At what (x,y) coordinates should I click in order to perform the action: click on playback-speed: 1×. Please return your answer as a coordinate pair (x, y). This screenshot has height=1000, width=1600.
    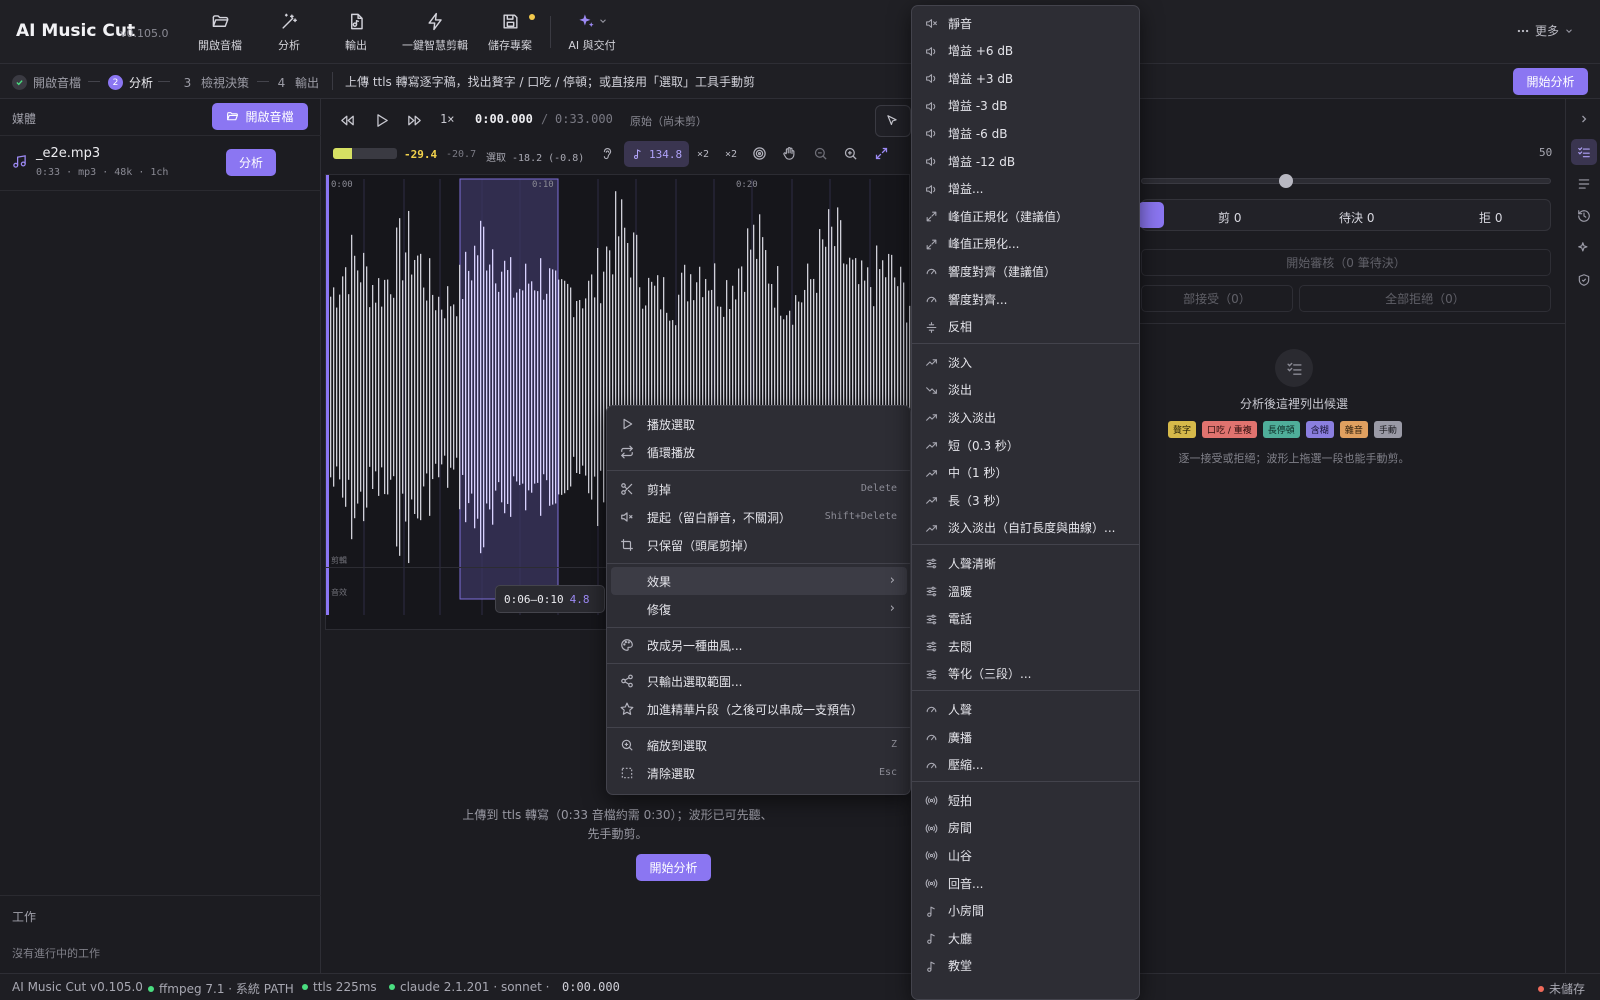
    Looking at the image, I should click on (447, 119).